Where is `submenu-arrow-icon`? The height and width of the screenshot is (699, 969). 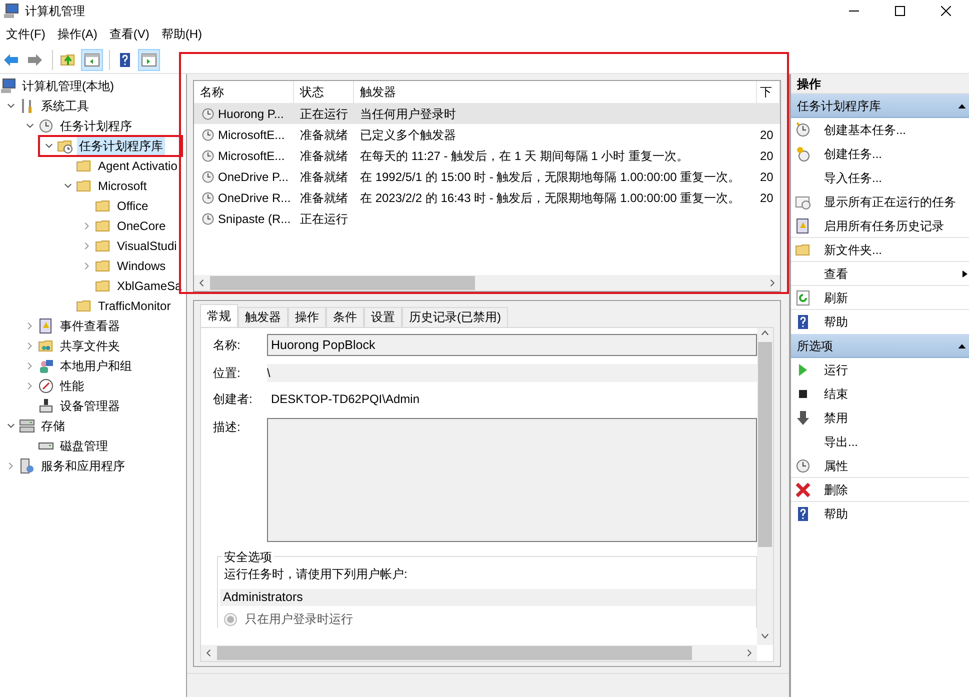
submenu-arrow-icon is located at coordinates (965, 274).